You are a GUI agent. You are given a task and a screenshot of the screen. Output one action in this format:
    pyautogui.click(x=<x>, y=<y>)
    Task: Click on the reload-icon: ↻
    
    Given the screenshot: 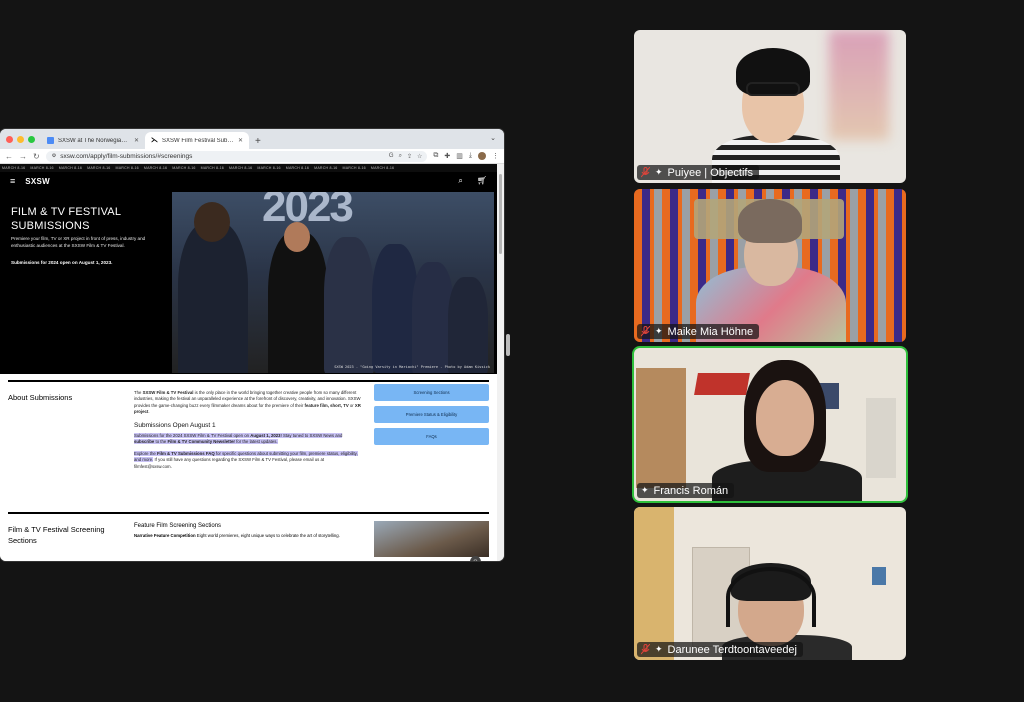 What is the action you would take?
    pyautogui.click(x=36, y=156)
    